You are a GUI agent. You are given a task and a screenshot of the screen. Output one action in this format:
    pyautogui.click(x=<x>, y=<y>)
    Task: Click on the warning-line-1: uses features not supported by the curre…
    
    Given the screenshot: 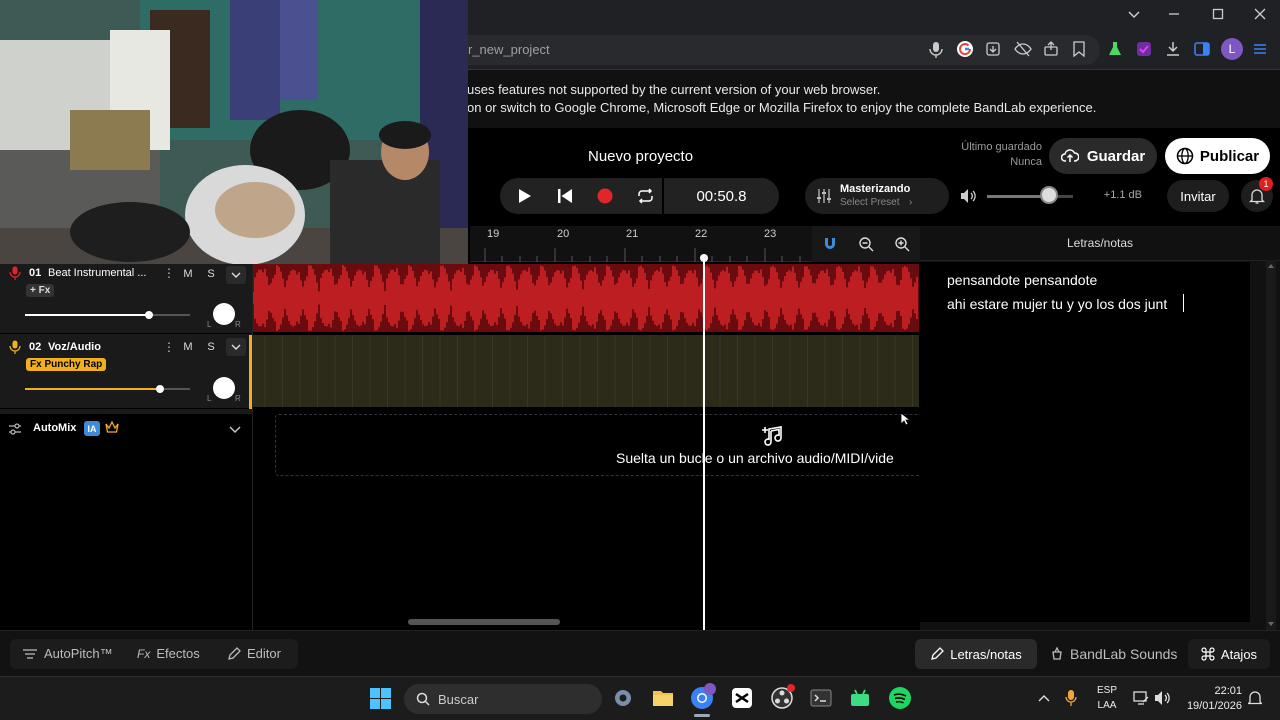 What is the action you would take?
    pyautogui.click(x=674, y=89)
    